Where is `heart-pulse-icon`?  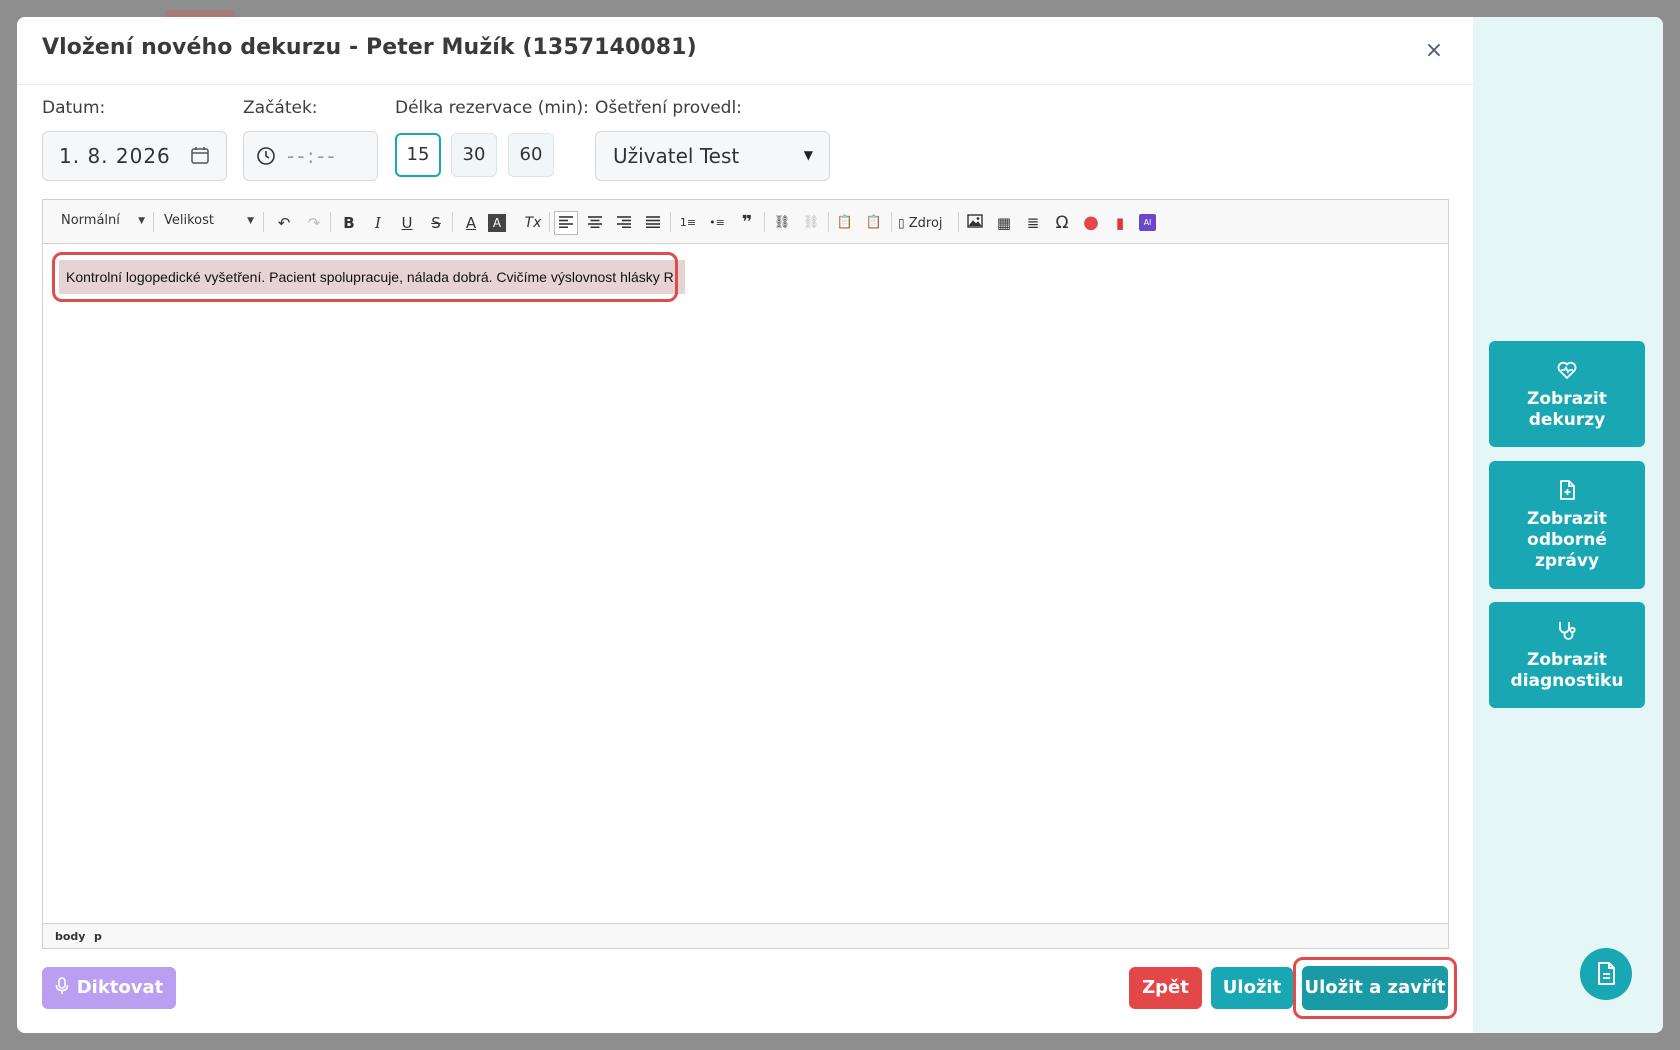 heart-pulse-icon is located at coordinates (1567, 370).